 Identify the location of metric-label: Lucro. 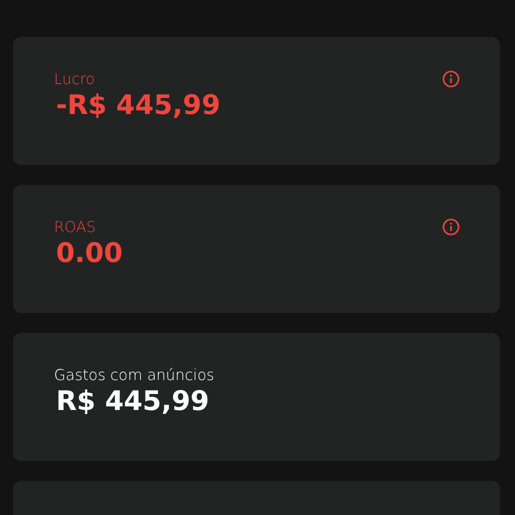
(74, 79).